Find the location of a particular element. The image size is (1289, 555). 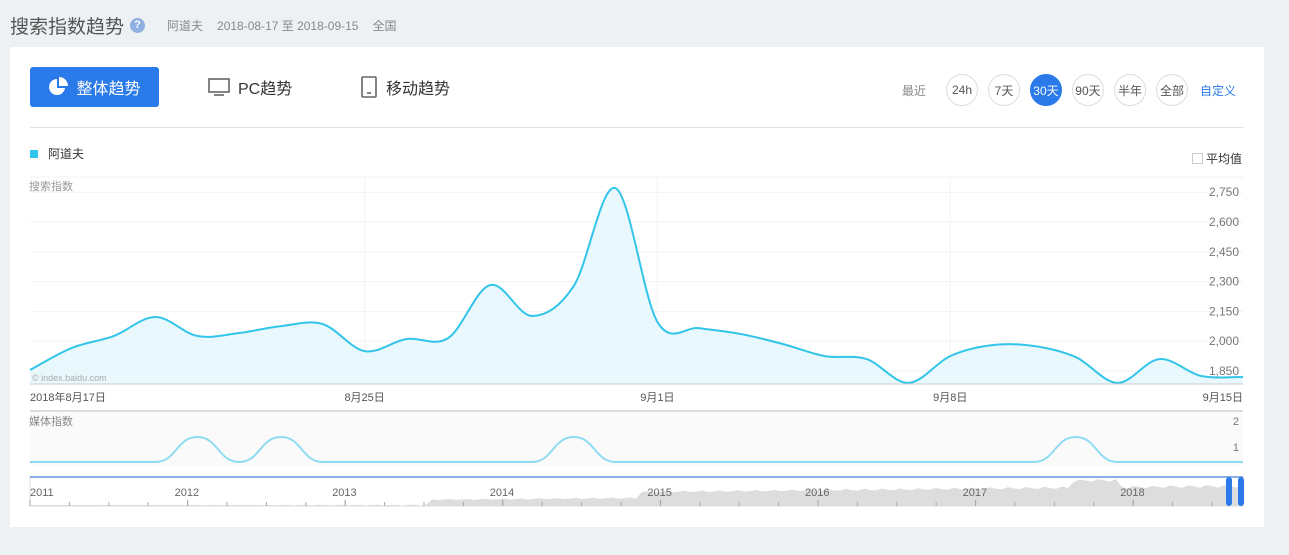

x-tick-label: 9月8日 is located at coordinates (950, 398).